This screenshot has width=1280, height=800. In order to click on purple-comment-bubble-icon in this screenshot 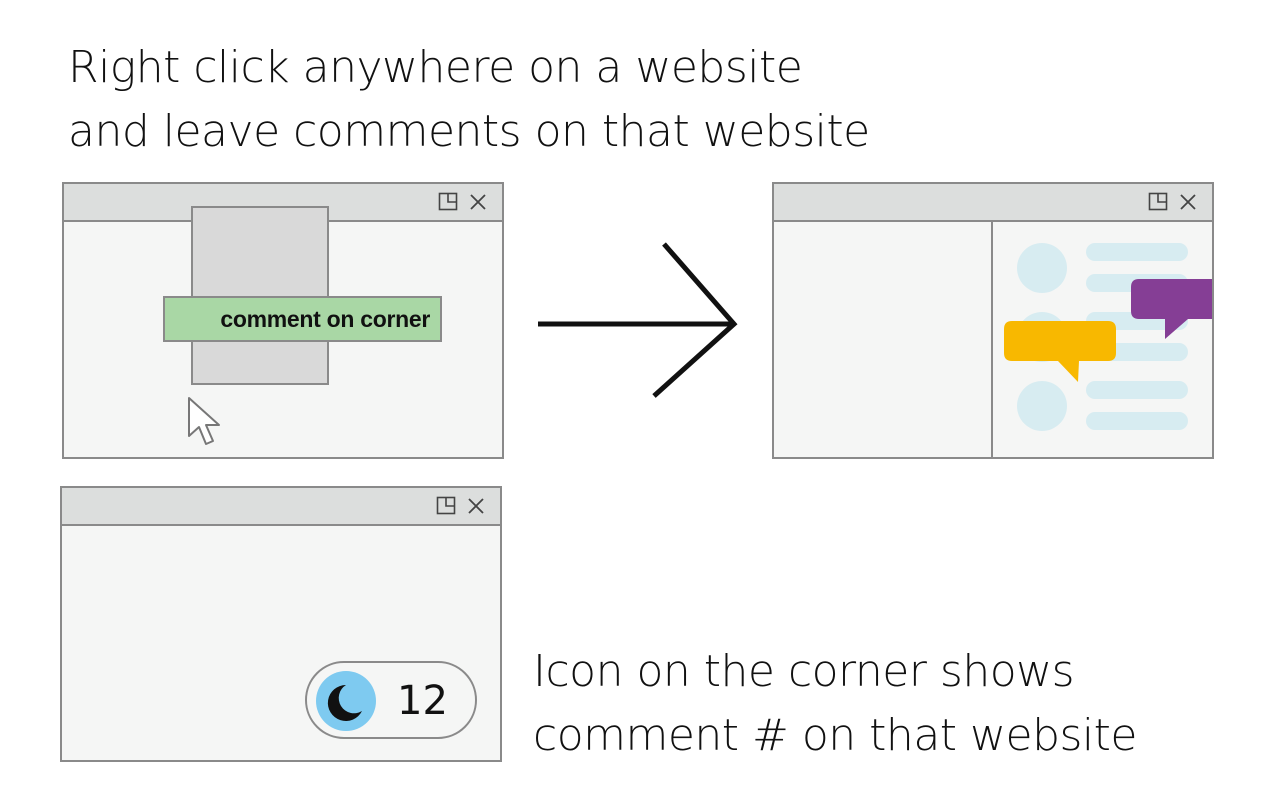, I will do `click(1171, 312)`.